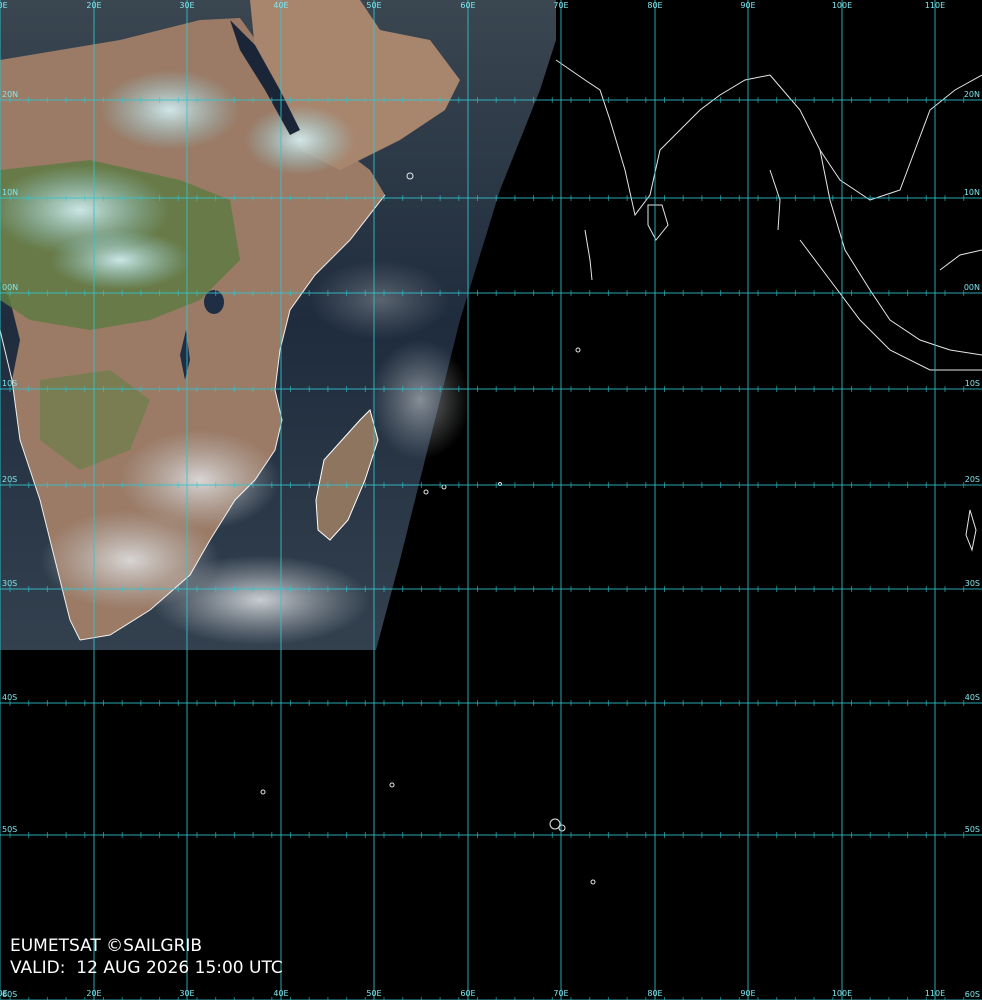 This screenshot has height=1000, width=982. What do you see at coordinates (972, 94) in the screenshot?
I see `latitude-label: 20N` at bounding box center [972, 94].